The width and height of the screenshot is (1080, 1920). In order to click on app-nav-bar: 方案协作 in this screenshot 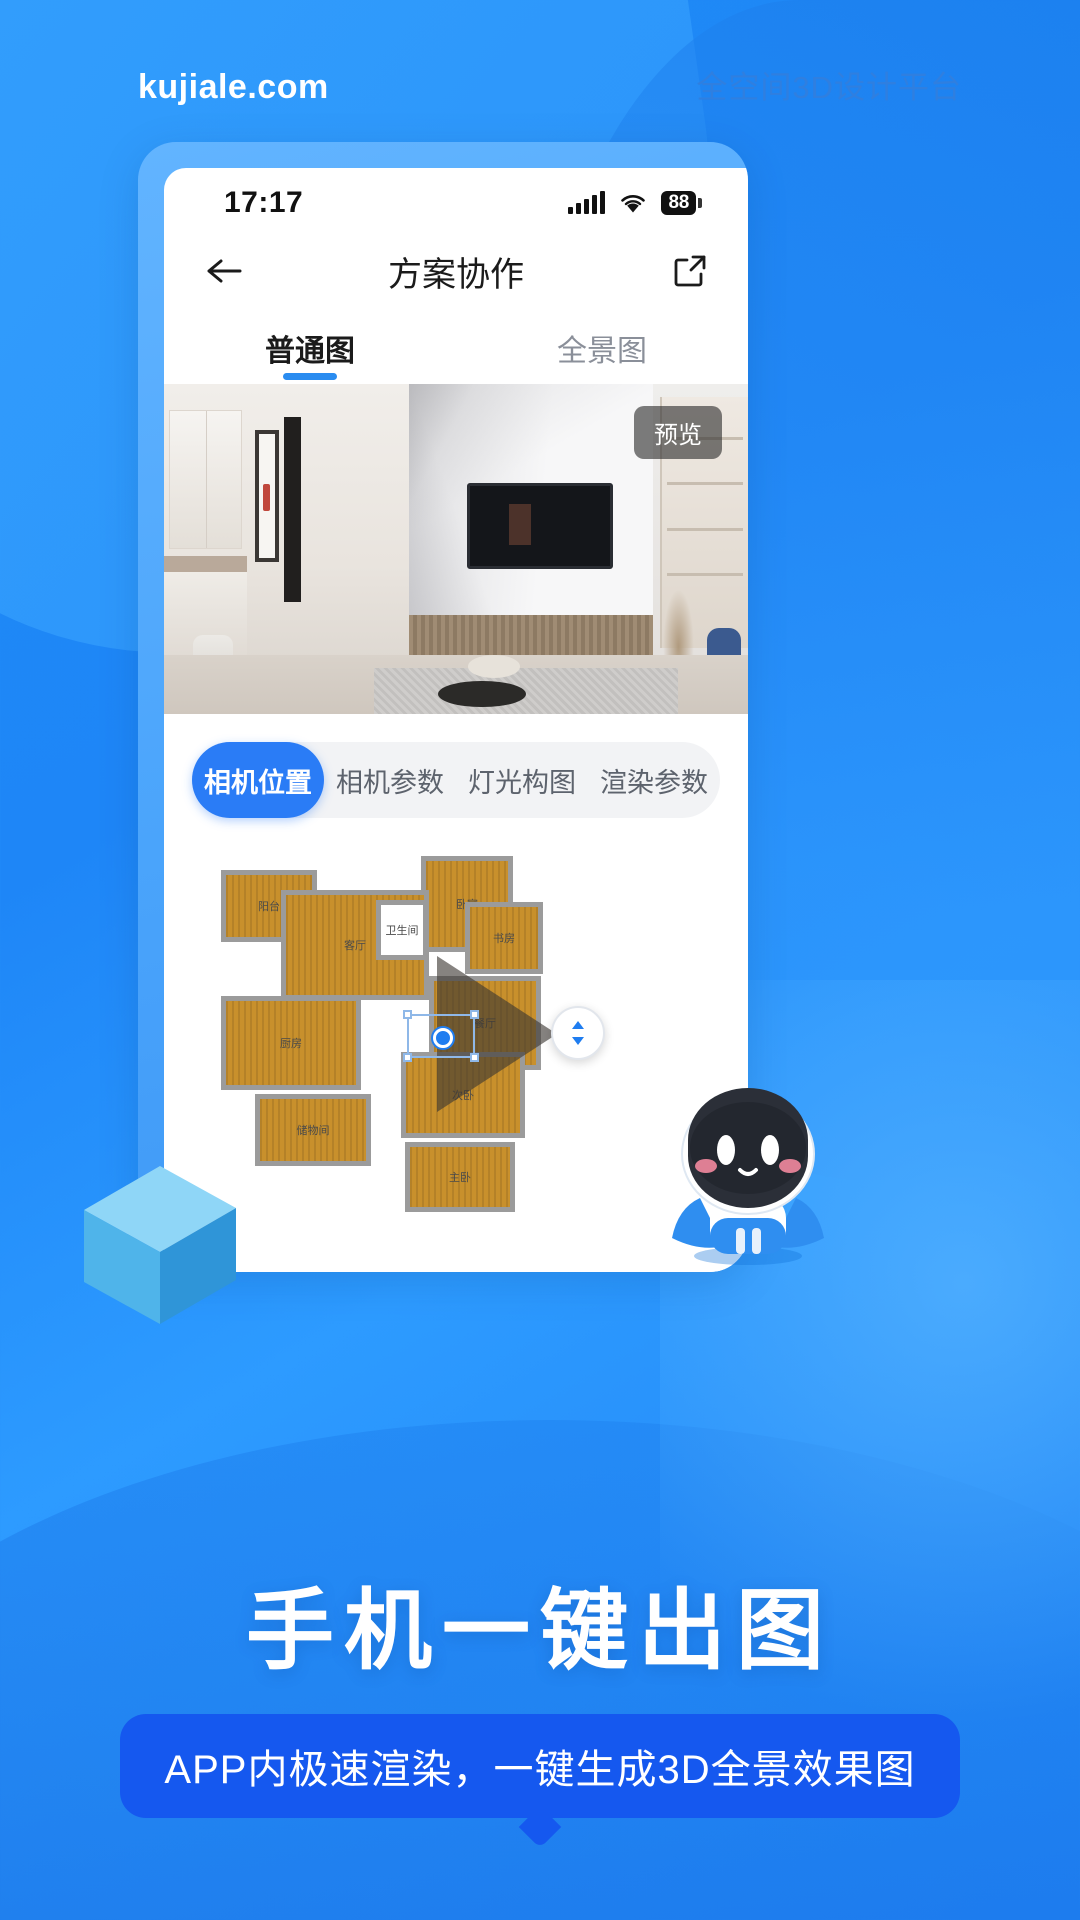, I will do `click(456, 271)`.